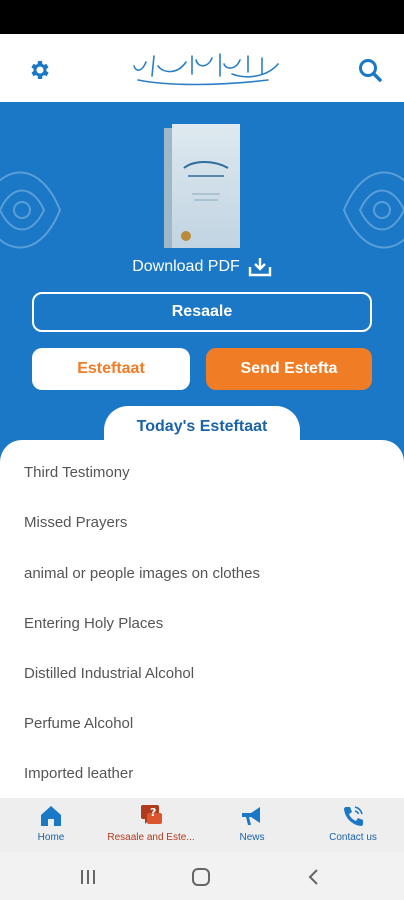 The height and width of the screenshot is (900, 404). I want to click on book-cover-image, so click(203, 187).